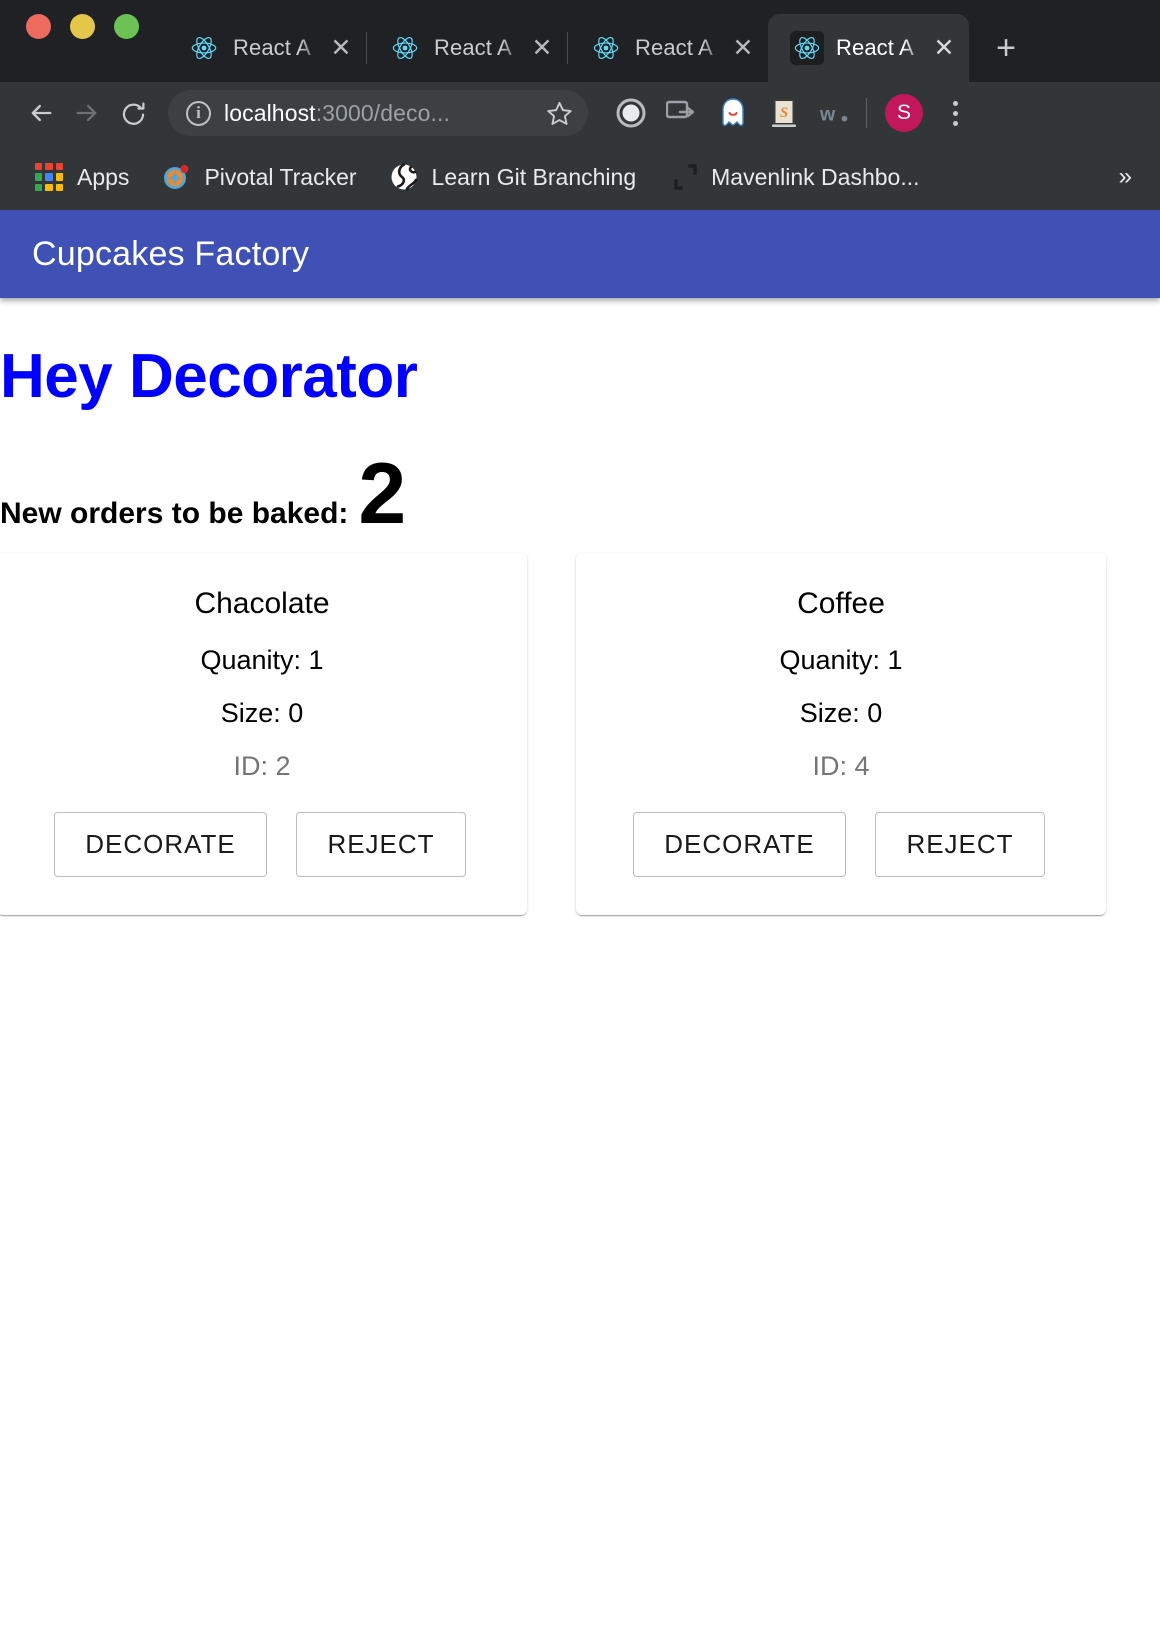 The height and width of the screenshot is (1636, 1160). I want to click on wappalyzer-extension-icon: w, so click(835, 113).